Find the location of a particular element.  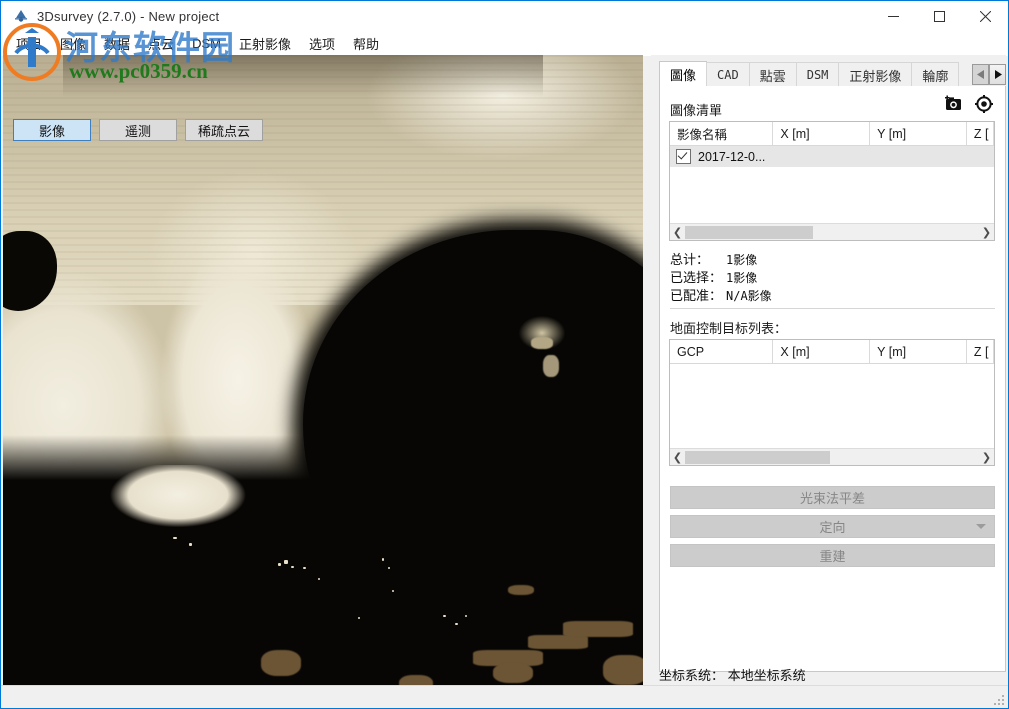

bundle-adjustment-label: 光束法平差 is located at coordinates (832, 498).